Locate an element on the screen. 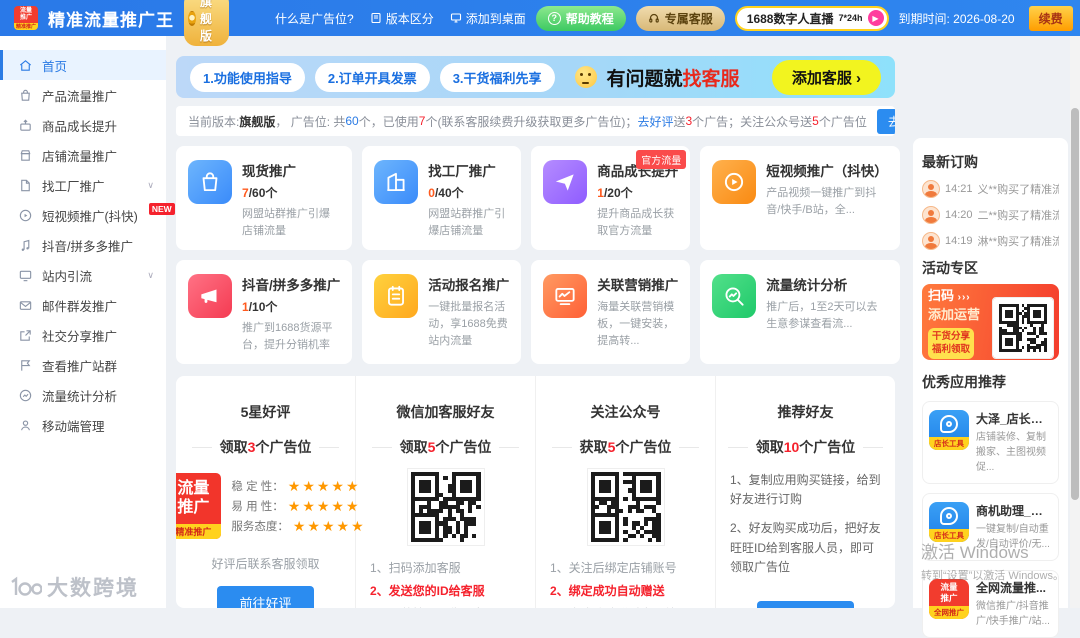 This screenshot has width=1080, height=638. card-find-factory: 找工厂推广 0/40个 网盟站群推广引爆店铺流量 is located at coordinates (441, 198).